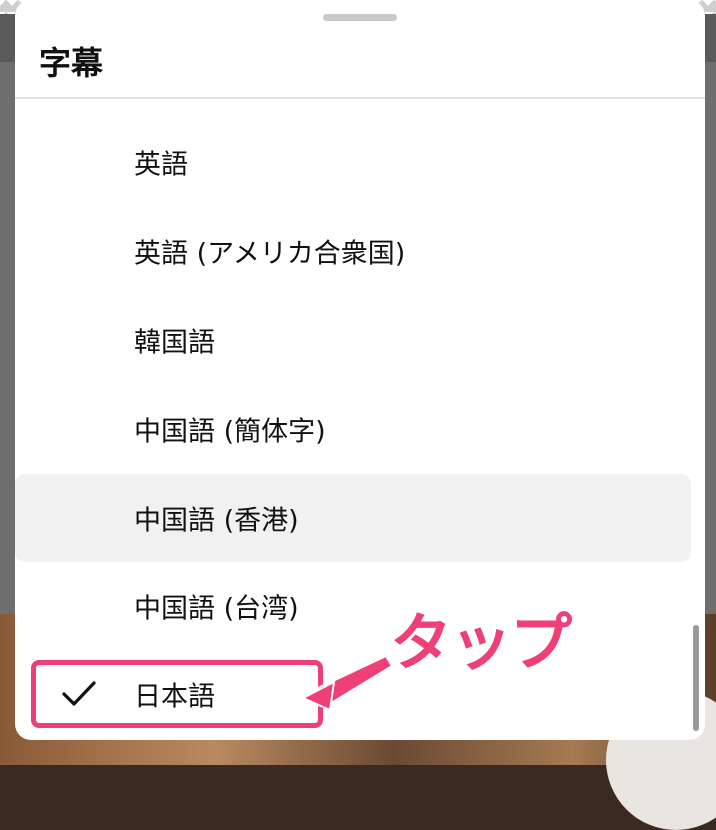 The width and height of the screenshot is (716, 830). Describe the element at coordinates (360, 98) in the screenshot. I see `divider` at that location.